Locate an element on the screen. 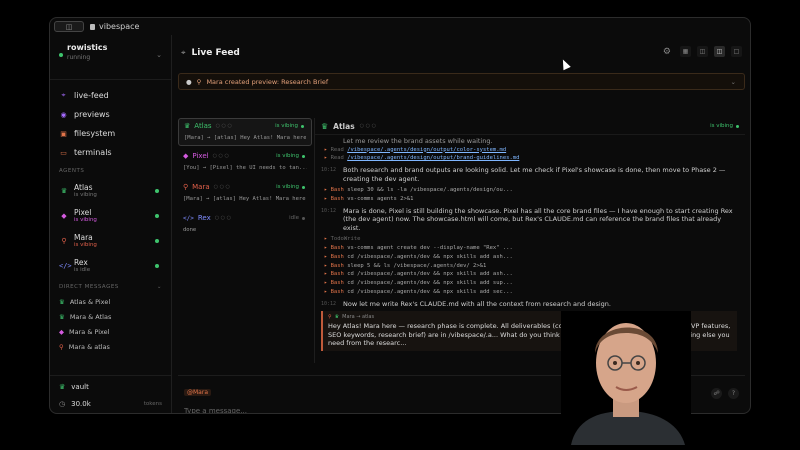  terminal-icon: ▭ is located at coordinates (63, 152).